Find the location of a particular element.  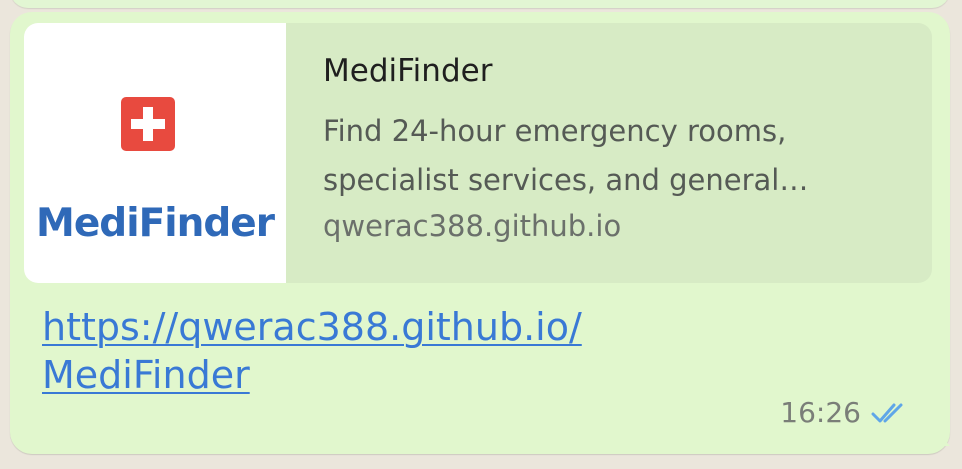

message-time: 16:26 is located at coordinates (820, 412).